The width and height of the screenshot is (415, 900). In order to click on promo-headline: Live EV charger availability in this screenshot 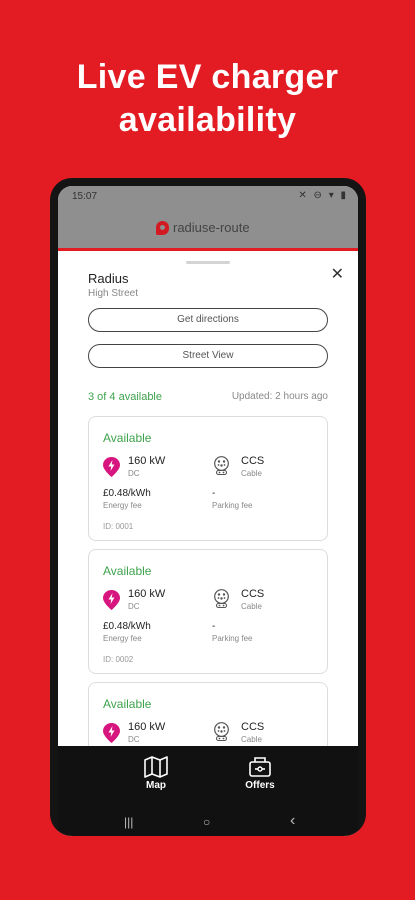, I will do `click(207, 99)`.